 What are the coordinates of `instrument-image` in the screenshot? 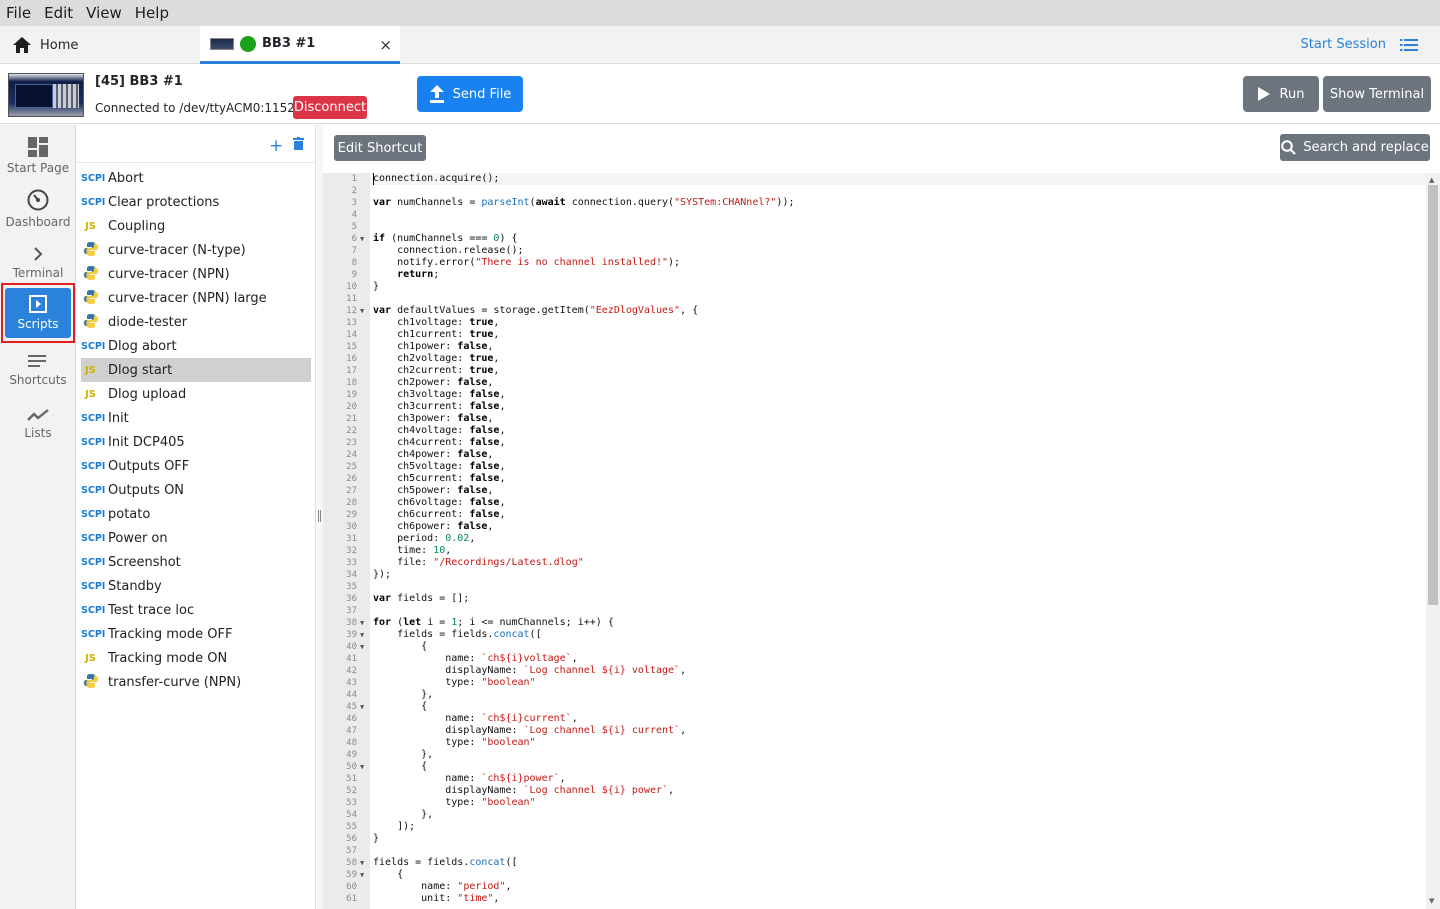 It's located at (46, 95).